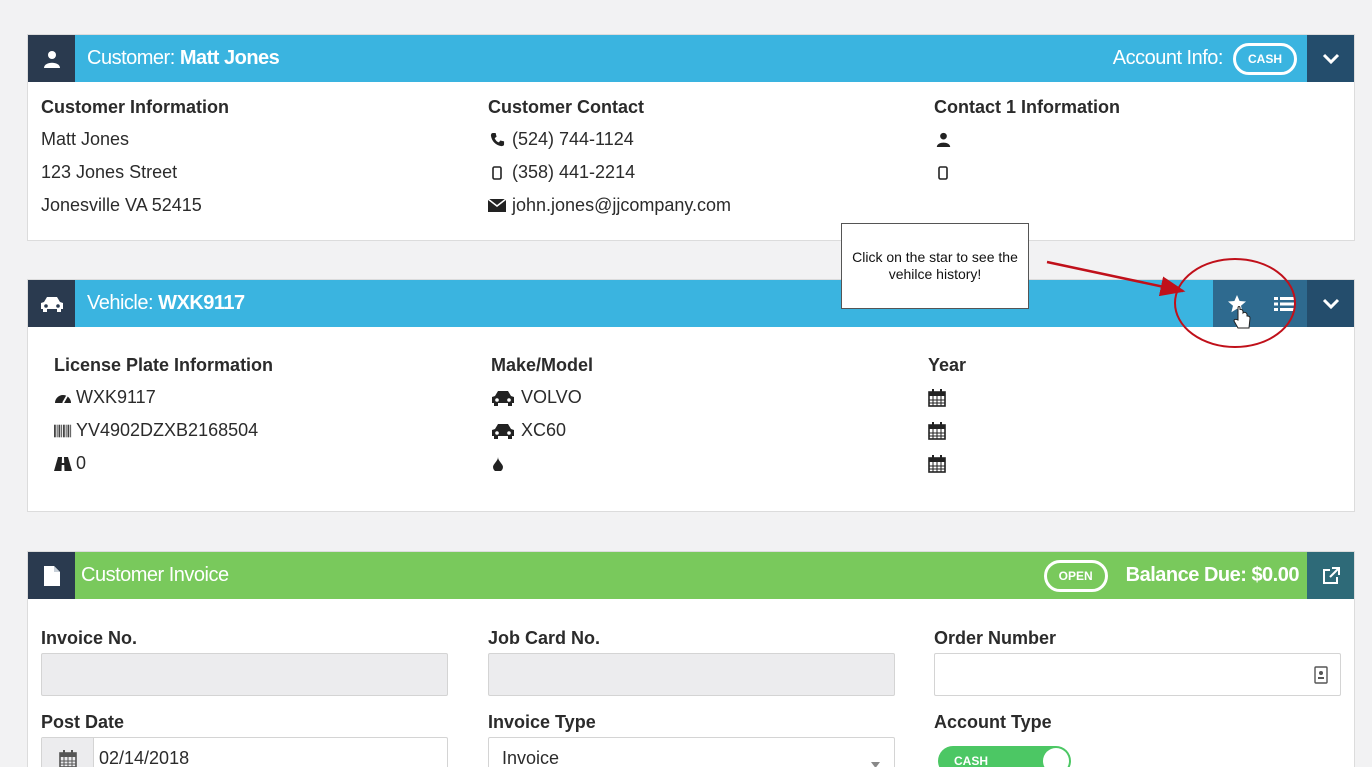 Image resolution: width=1372 pixels, height=767 pixels. I want to click on tint-drop-icon, so click(498, 463).